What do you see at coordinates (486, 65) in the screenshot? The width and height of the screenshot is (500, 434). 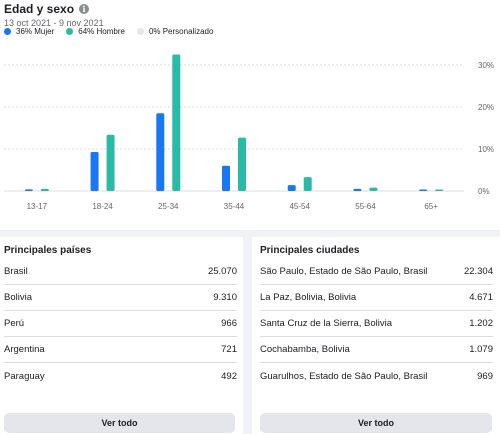 I see `y-tick-label: 30%` at bounding box center [486, 65].